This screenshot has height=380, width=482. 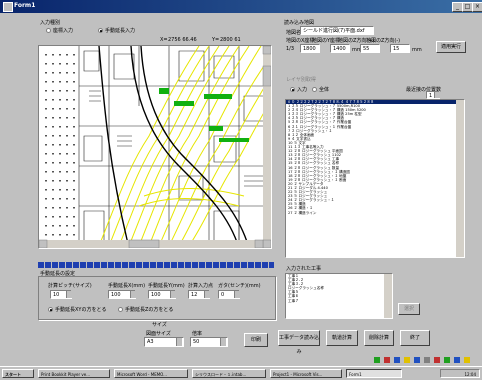 What do you see at coordinates (149, 310) in the screenshot?
I see `radio-manual-z-label: 手動延長Zの方をとる` at bounding box center [149, 310].